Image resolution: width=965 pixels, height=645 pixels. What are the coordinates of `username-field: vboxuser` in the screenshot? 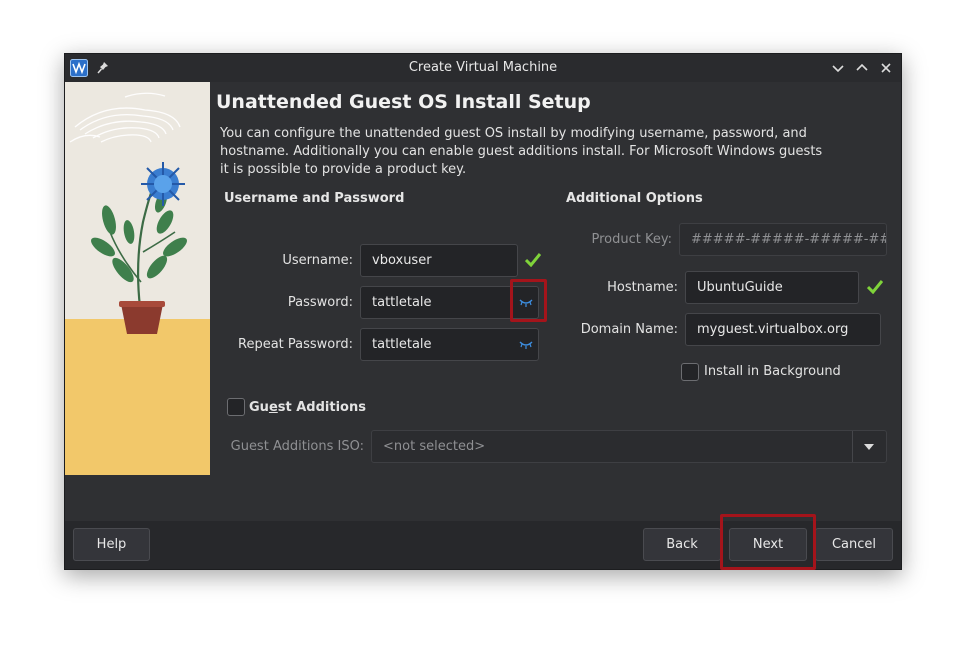 It's located at (439, 260).